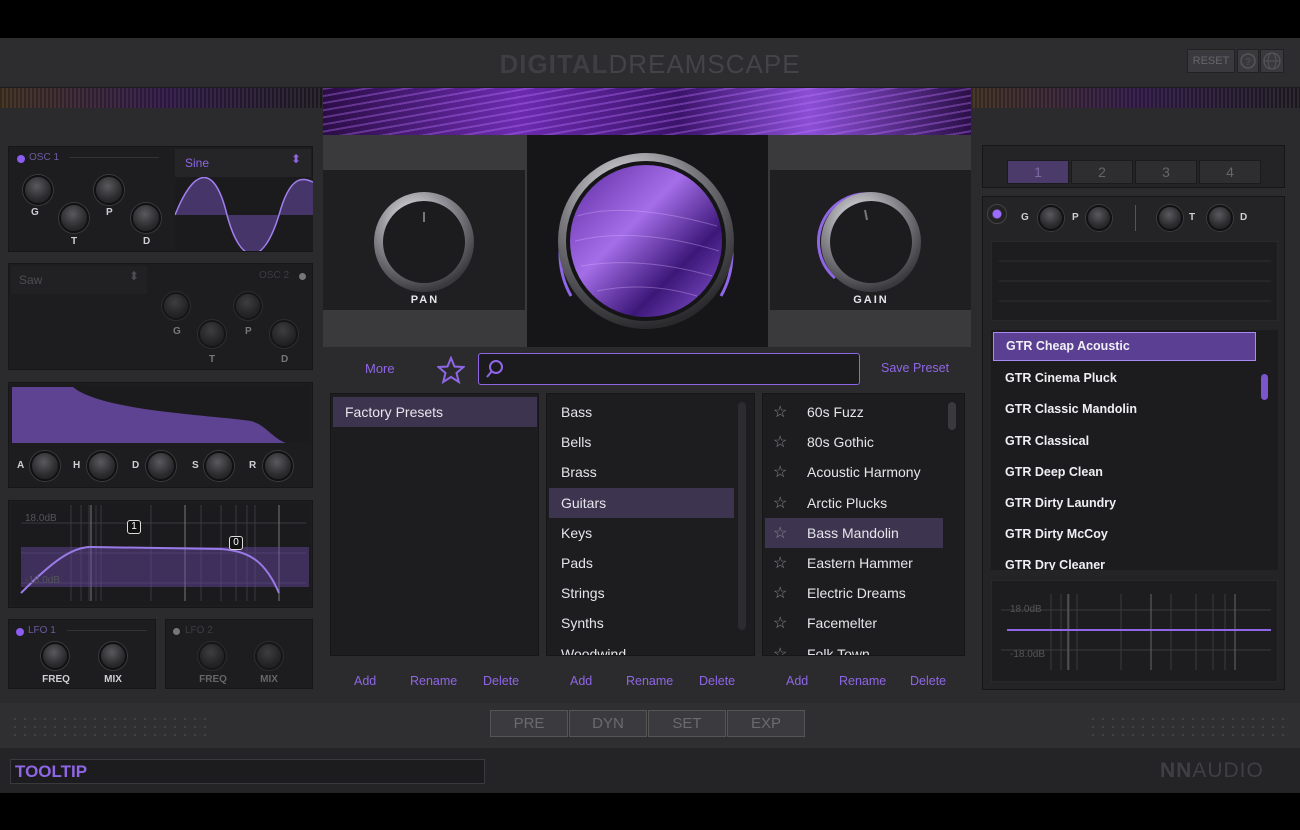 The height and width of the screenshot is (830, 1300). Describe the element at coordinates (854, 593) in the screenshot. I see `list-item: ☆ Electric Dreams` at that location.